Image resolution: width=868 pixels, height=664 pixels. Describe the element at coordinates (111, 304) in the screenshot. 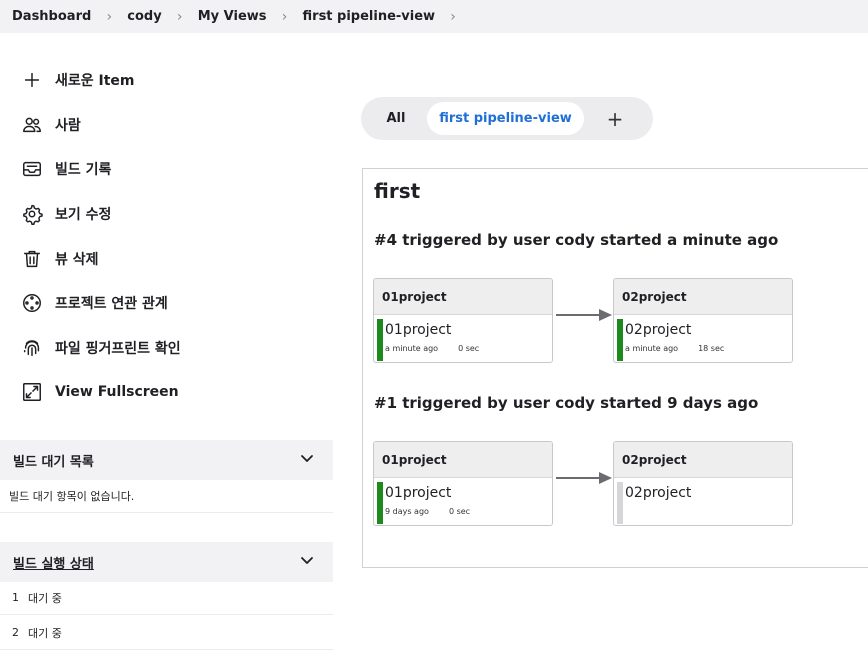

I see `task-label: 프로젝트 연관 관계` at that location.